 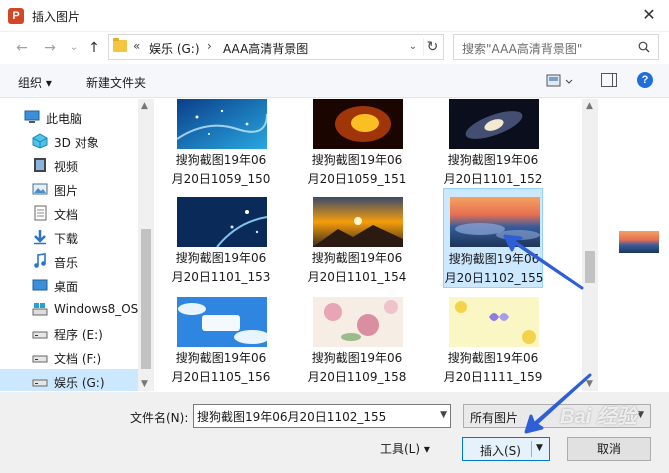 I want to click on back-arrow-icon: ←, so click(x=22, y=48).